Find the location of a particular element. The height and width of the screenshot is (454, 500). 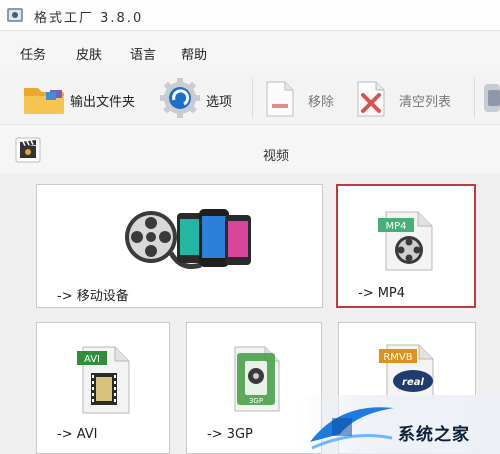

document-remove-icon is located at coordinates (280, 99).